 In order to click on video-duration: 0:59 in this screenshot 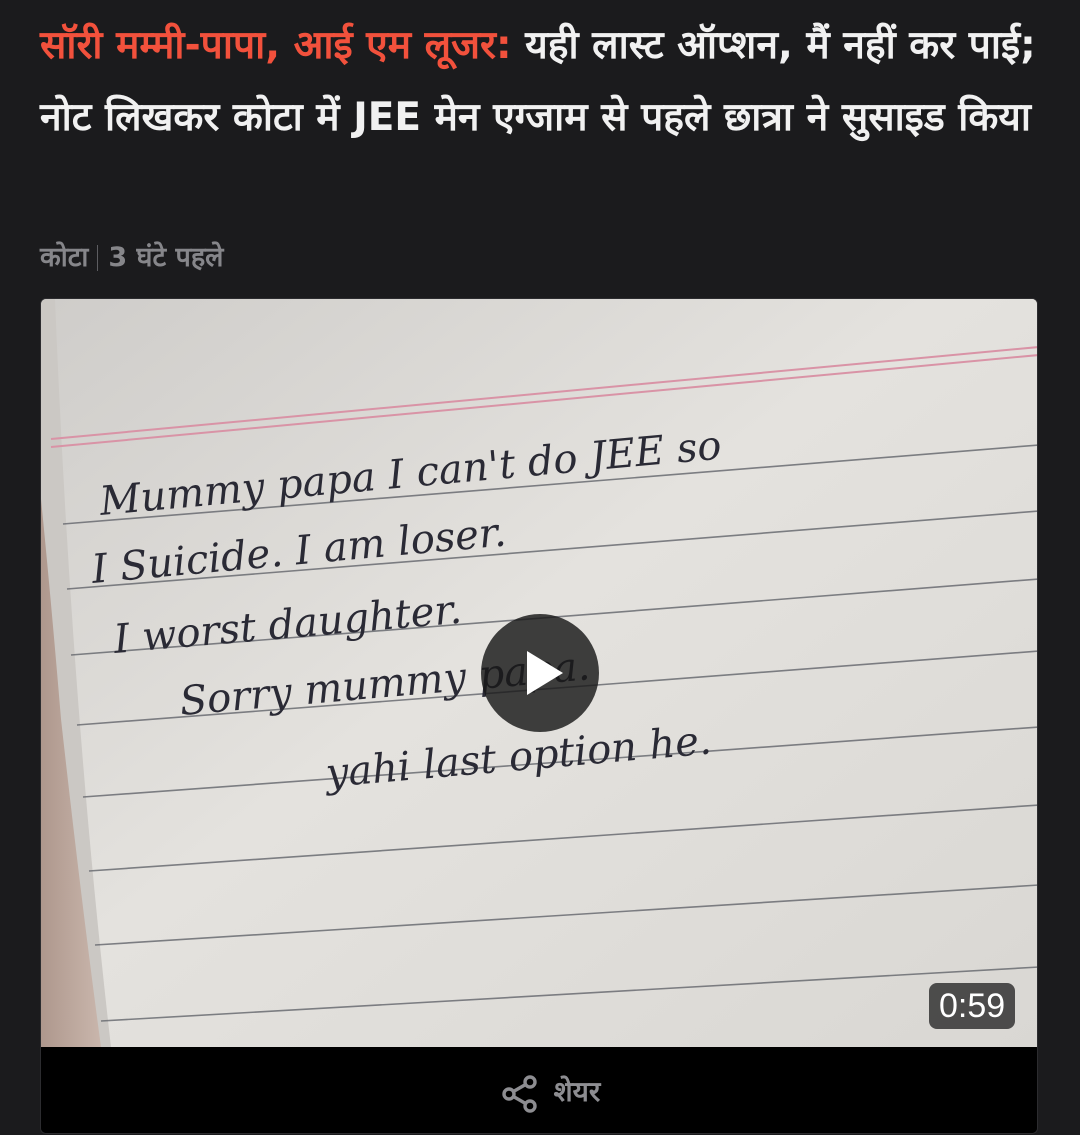, I will do `click(972, 1006)`.